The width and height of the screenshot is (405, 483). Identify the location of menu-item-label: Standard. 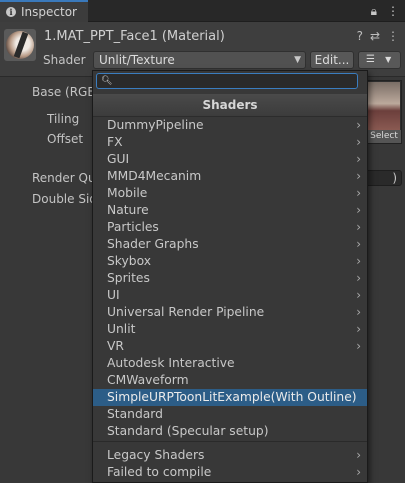
(135, 414).